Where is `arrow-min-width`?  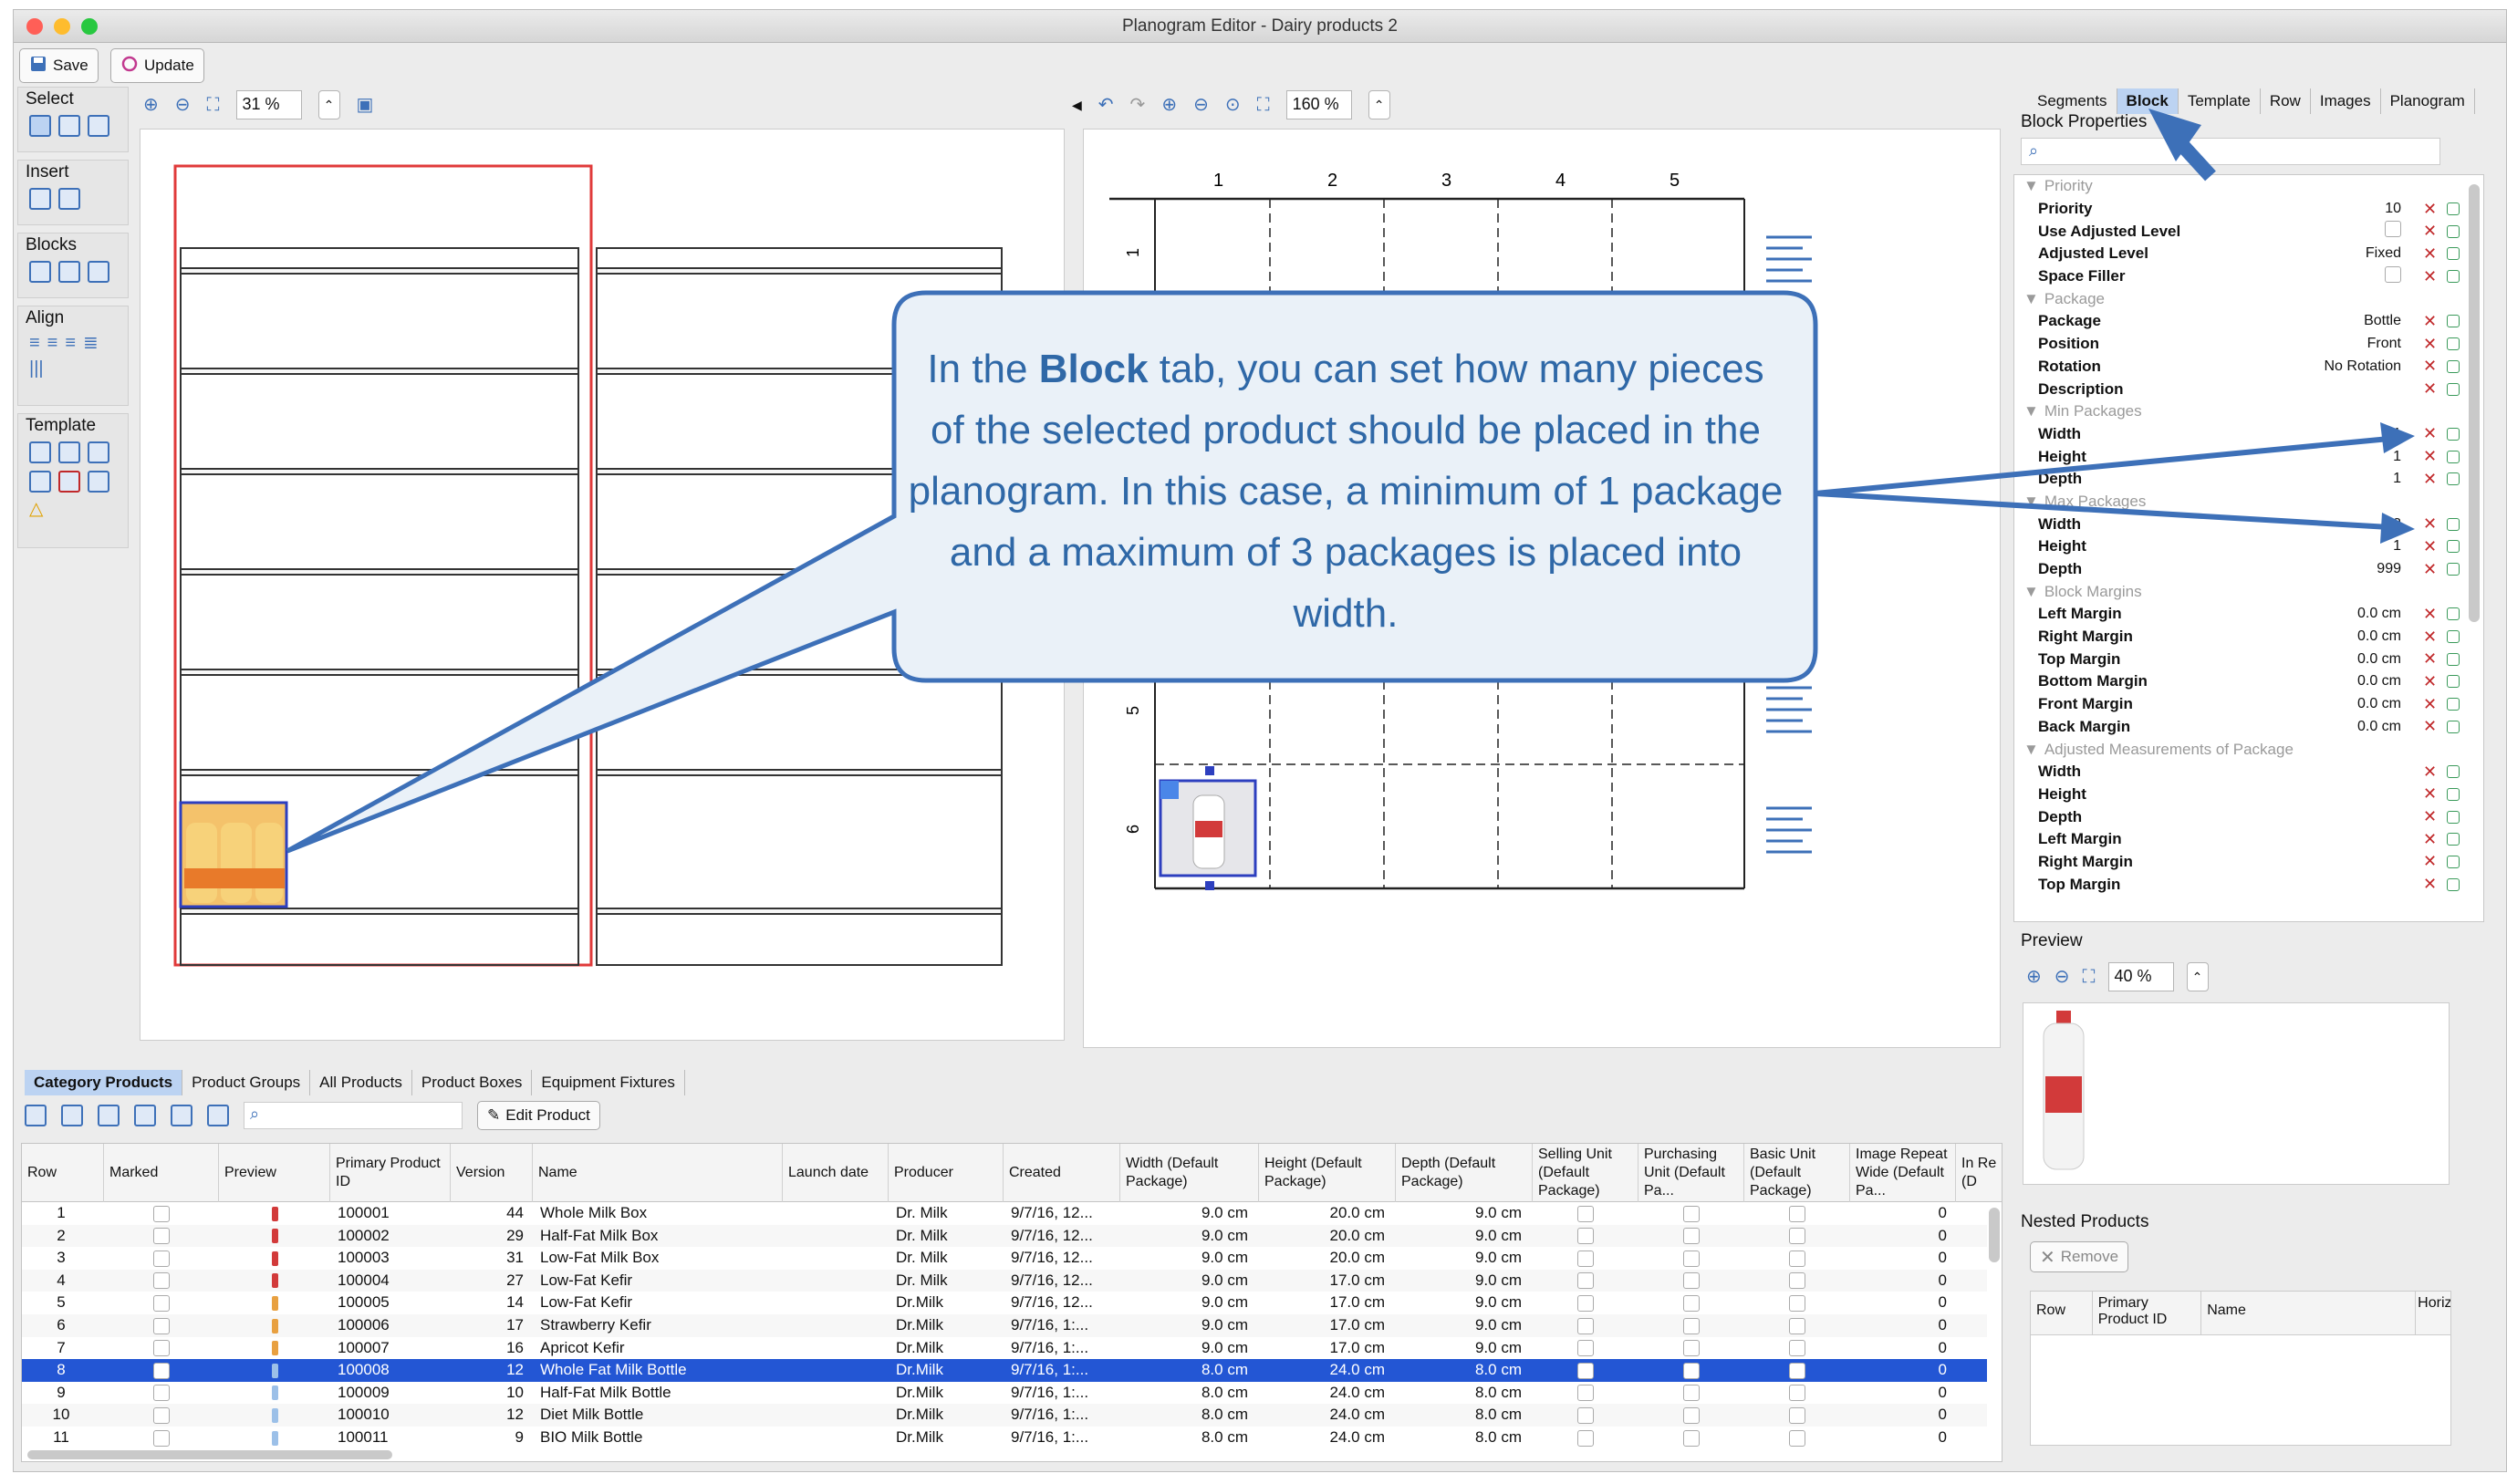
arrow-min-width is located at coordinates (2102, 466).